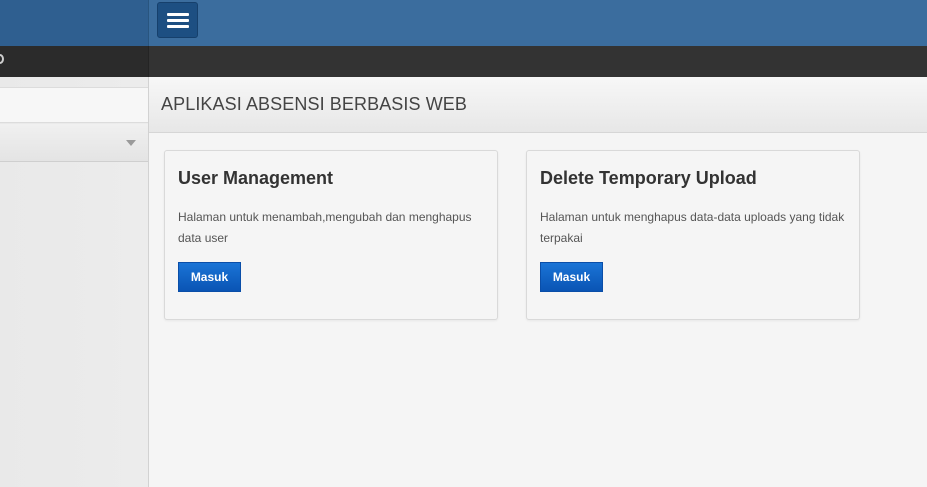 The width and height of the screenshot is (927, 487). What do you see at coordinates (648, 178) in the screenshot?
I see `card-title: Delete Temporary Upload` at bounding box center [648, 178].